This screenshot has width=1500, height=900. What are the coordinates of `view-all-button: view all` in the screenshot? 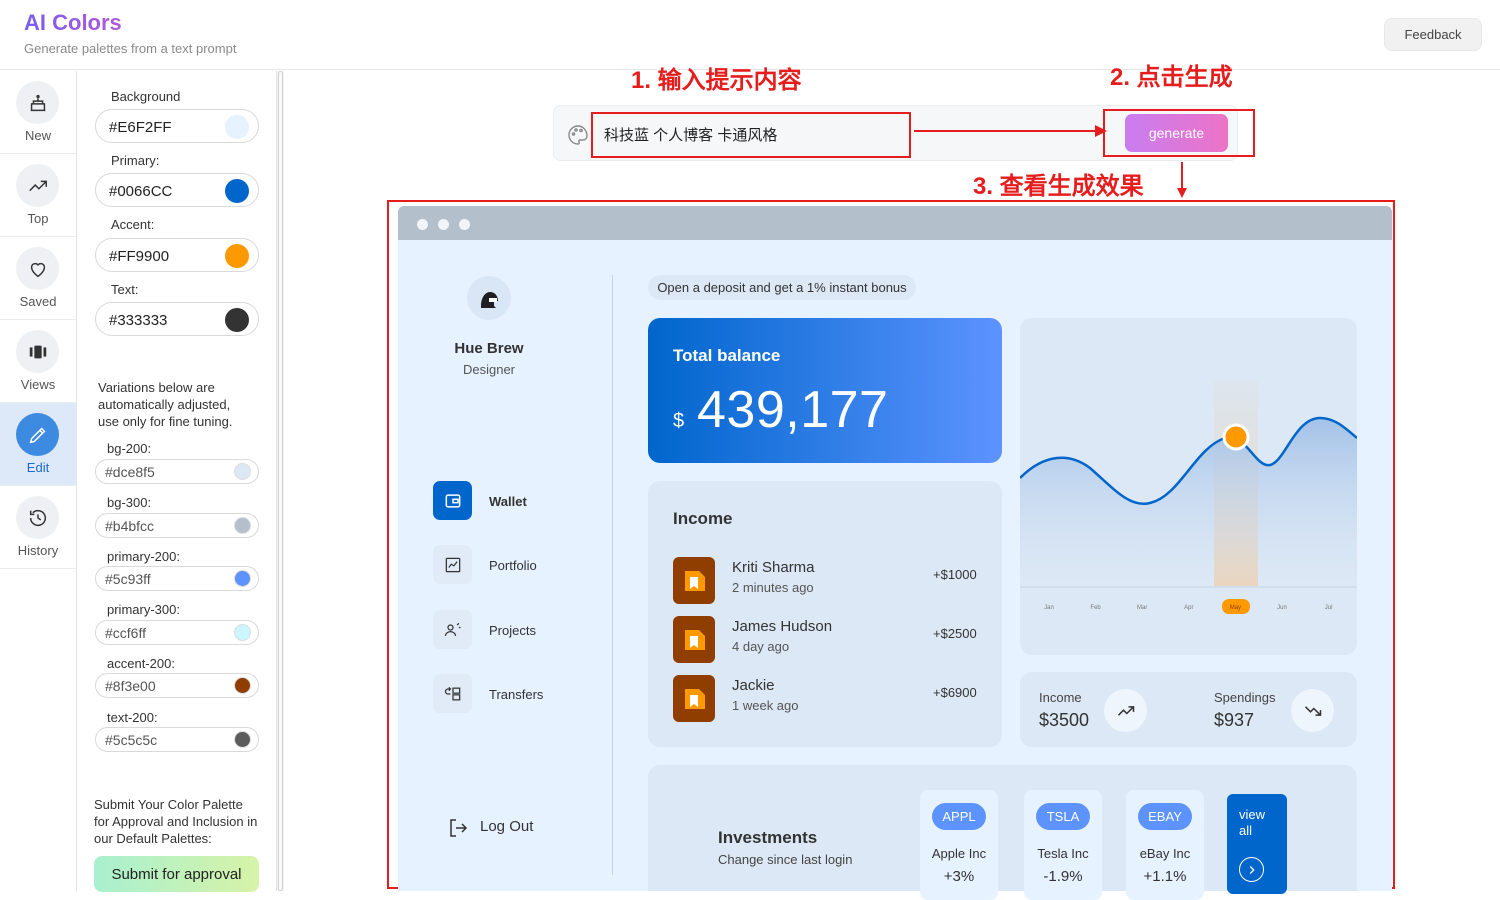 It's located at (1257, 844).